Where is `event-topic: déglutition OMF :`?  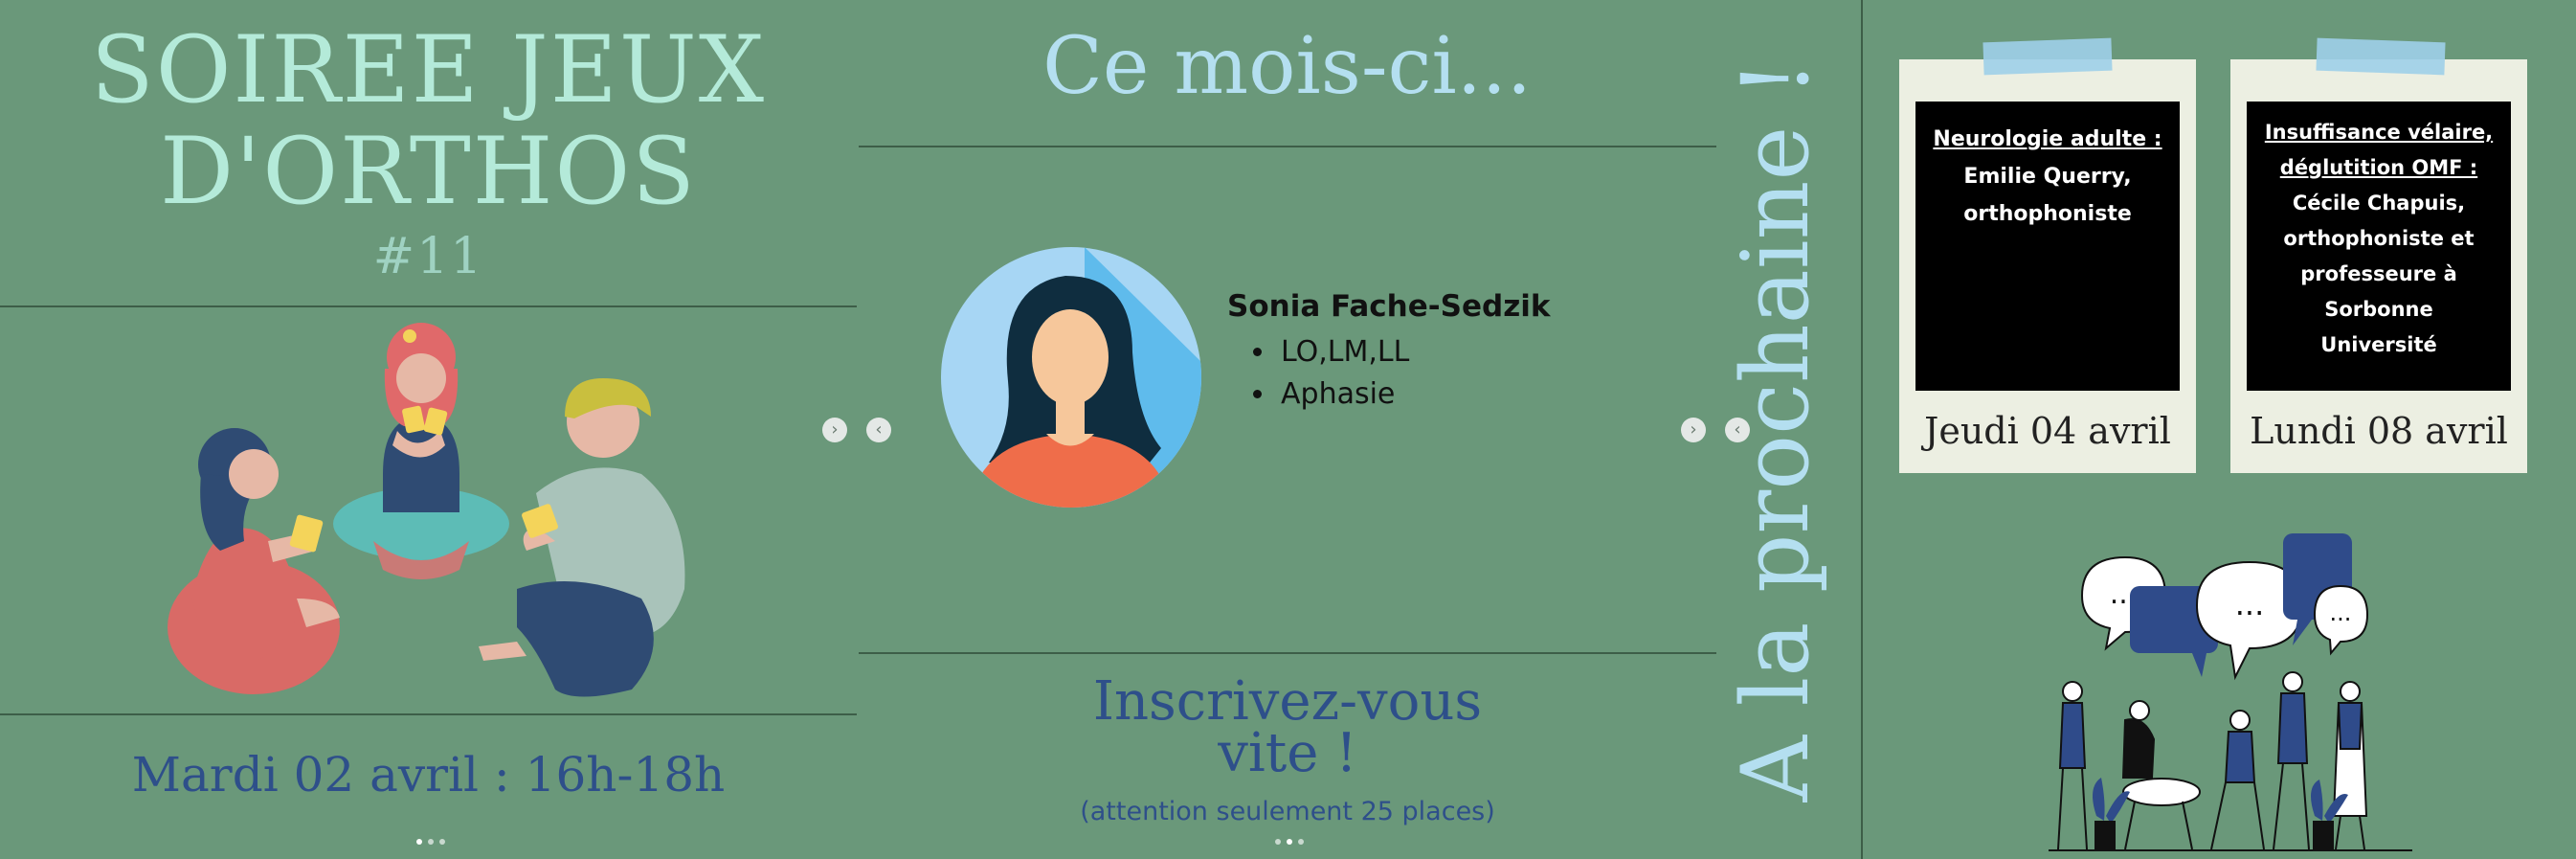
event-topic: déglutition OMF : is located at coordinates (2378, 167).